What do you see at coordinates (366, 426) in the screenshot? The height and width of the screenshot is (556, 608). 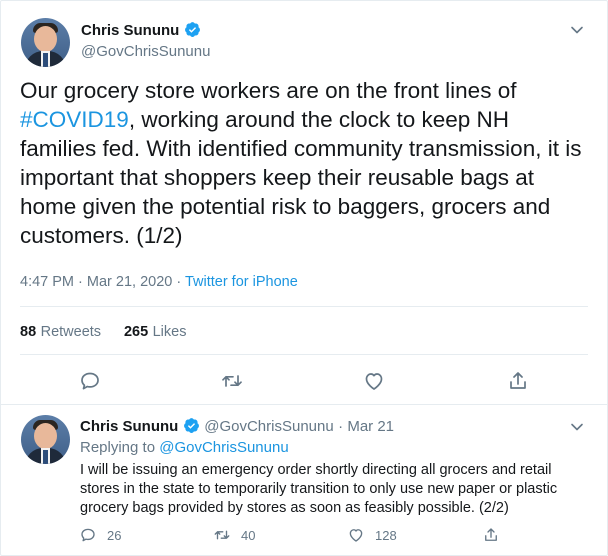 I see `reply-date: · Mar 21` at bounding box center [366, 426].